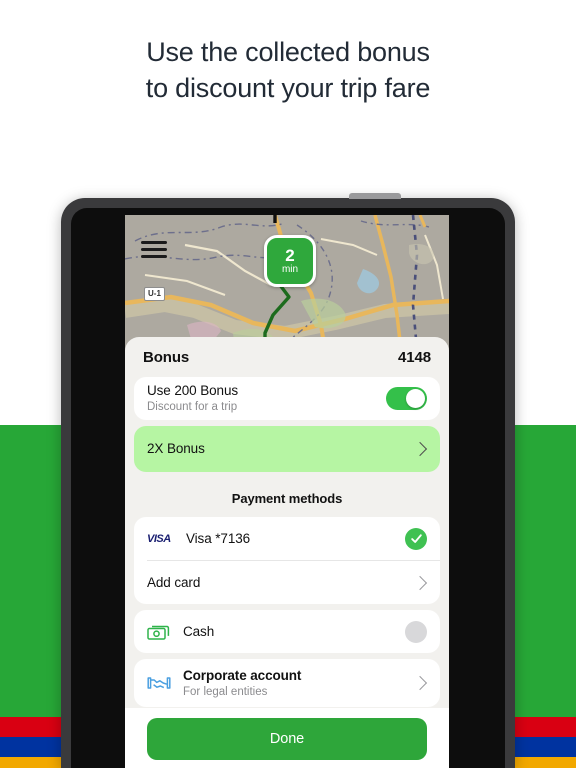  I want to click on road-shield-label: U-1, so click(154, 294).